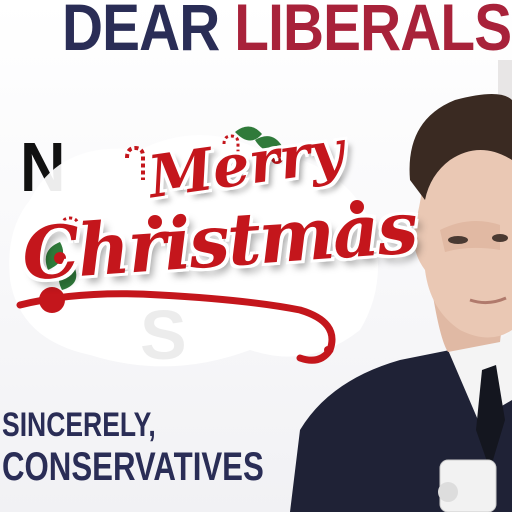 This screenshot has height=512, width=512. What do you see at coordinates (328, 350) in the screenshot?
I see `swirl-dot` at bounding box center [328, 350].